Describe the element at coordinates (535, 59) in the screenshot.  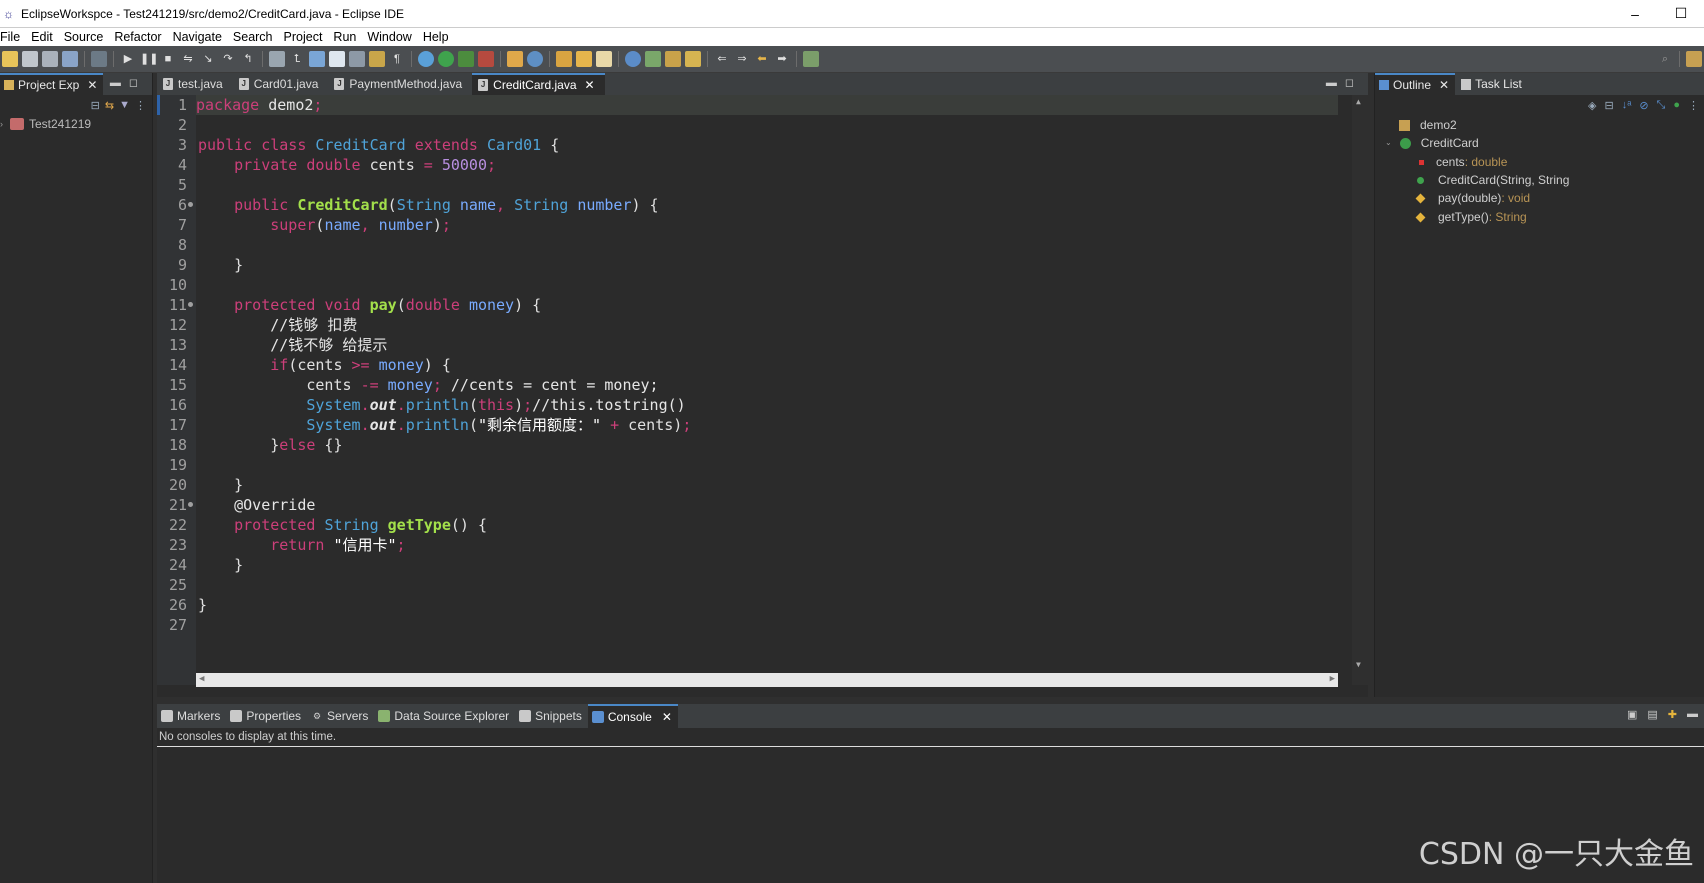
I see `new-package-icon` at that location.